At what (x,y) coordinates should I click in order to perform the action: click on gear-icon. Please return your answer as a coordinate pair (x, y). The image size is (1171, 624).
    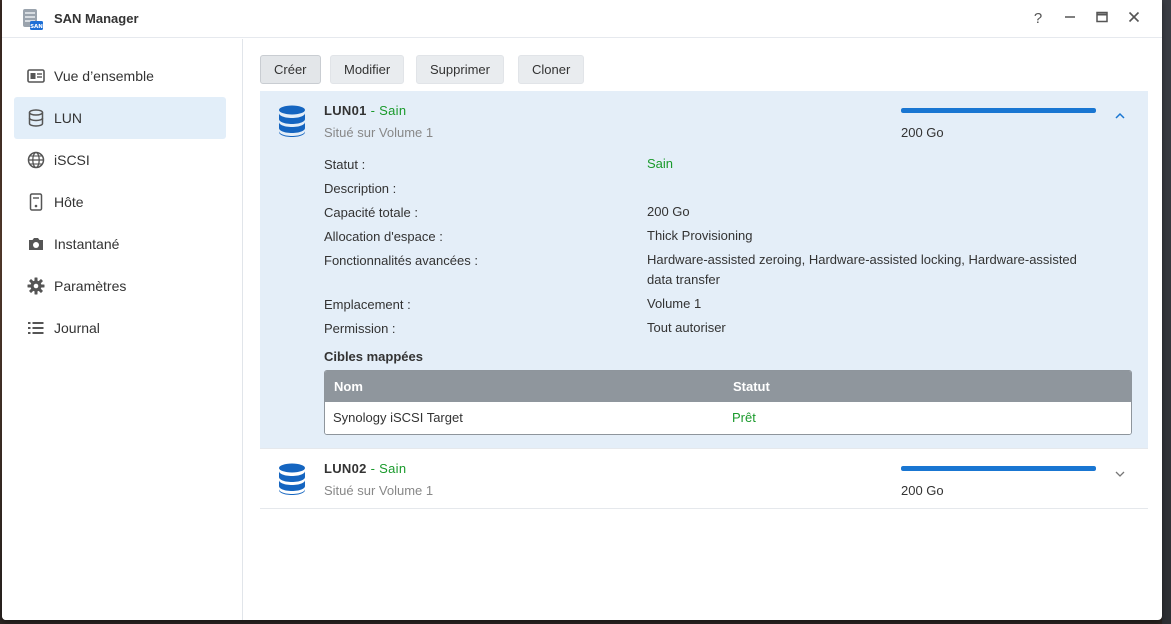
    Looking at the image, I should click on (36, 286).